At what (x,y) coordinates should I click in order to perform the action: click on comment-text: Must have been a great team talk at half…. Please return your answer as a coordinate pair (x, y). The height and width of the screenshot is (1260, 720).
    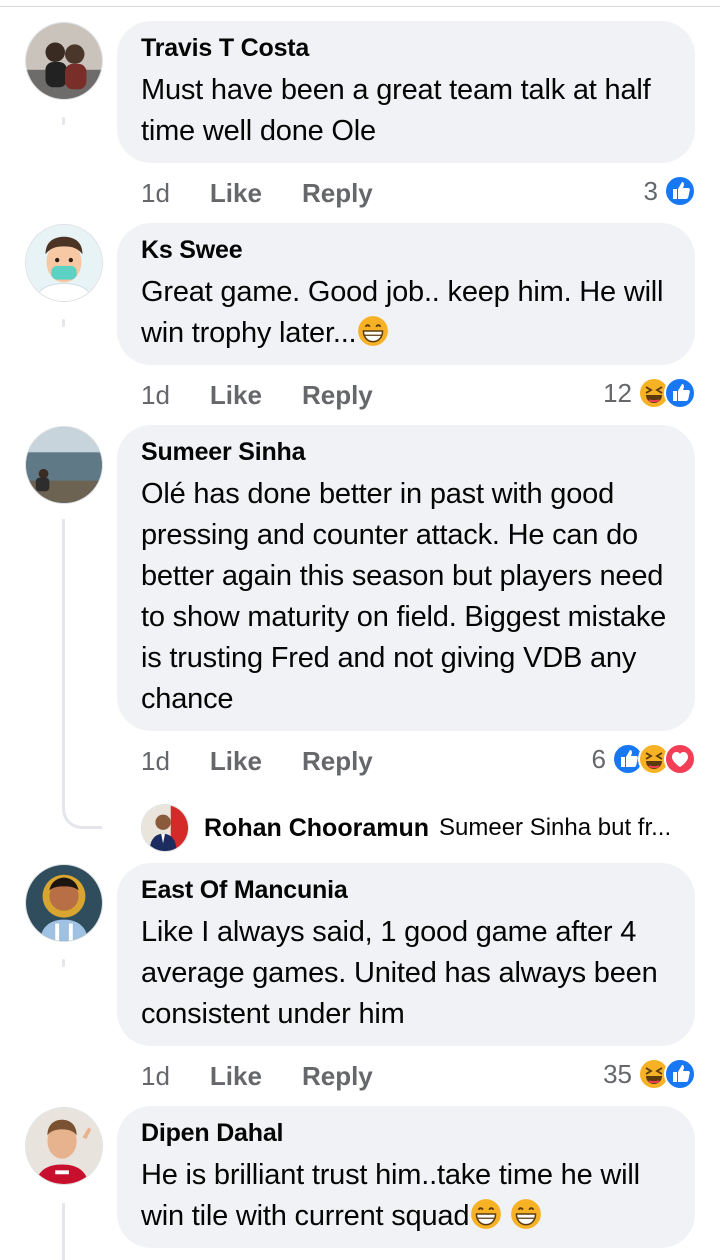
    Looking at the image, I should click on (396, 110).